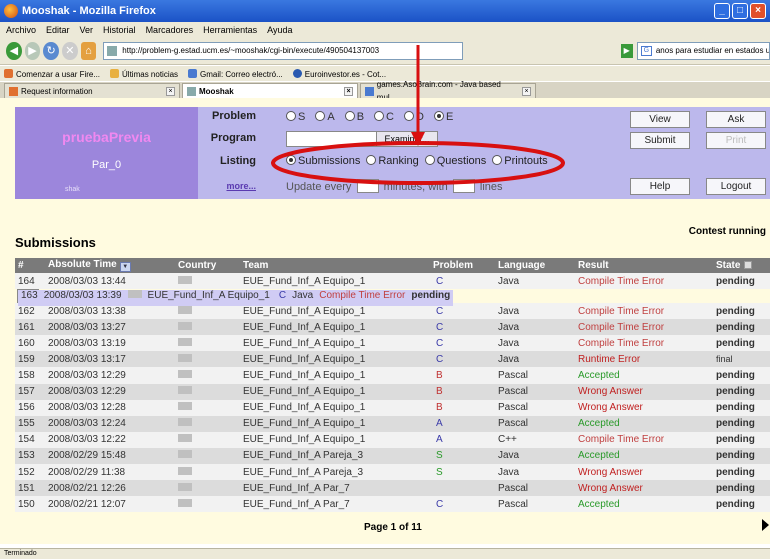 Image resolution: width=770 pixels, height=559 pixels. Describe the element at coordinates (736, 140) in the screenshot. I see `print-button: Print` at that location.